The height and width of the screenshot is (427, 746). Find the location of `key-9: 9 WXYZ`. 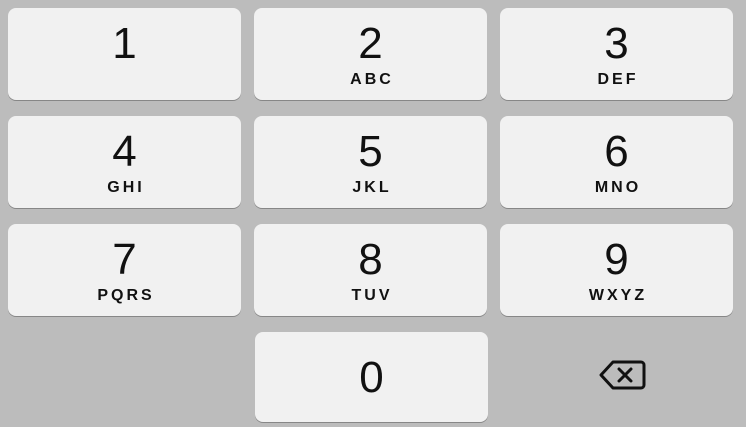

key-9: 9 WXYZ is located at coordinates (616, 270).